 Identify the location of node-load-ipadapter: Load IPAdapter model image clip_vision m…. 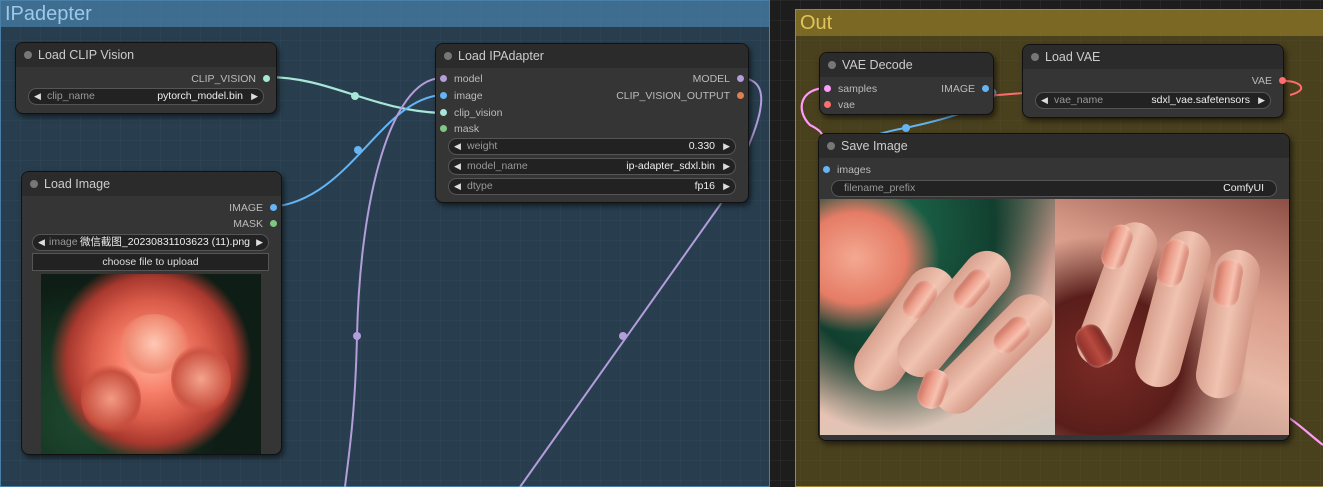
(592, 123).